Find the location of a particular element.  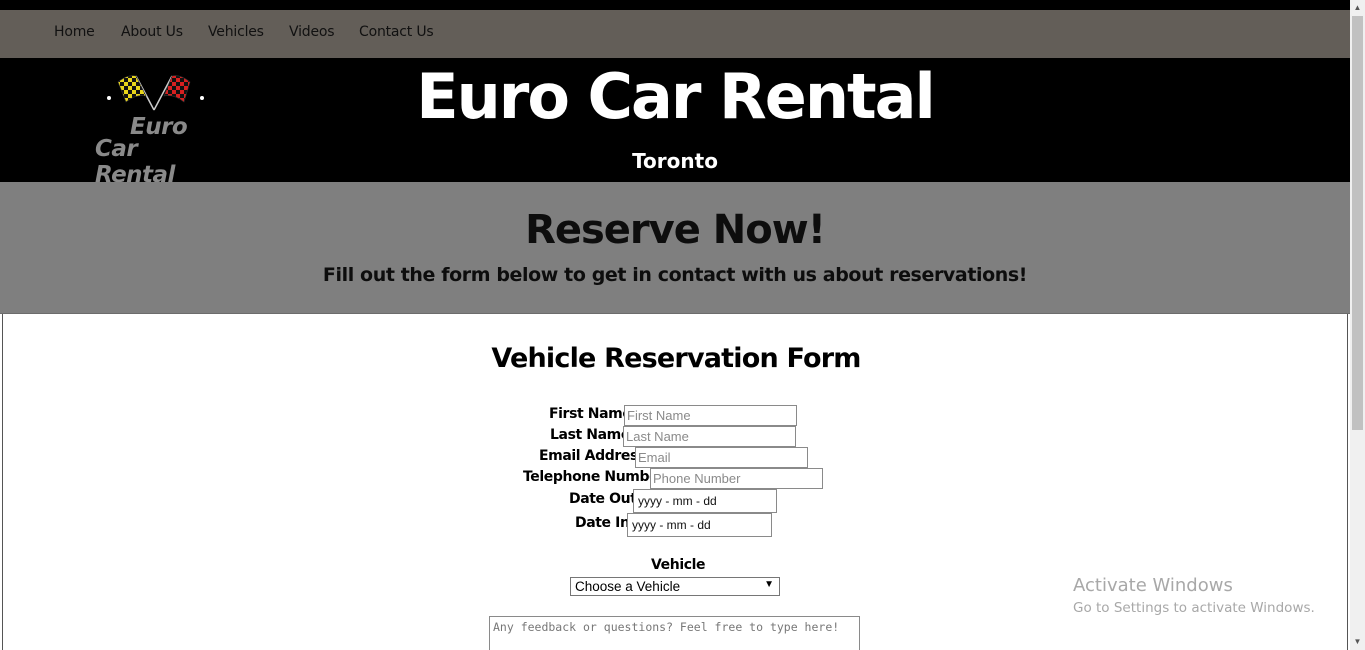

nav-home-link: Home is located at coordinates (74, 32).